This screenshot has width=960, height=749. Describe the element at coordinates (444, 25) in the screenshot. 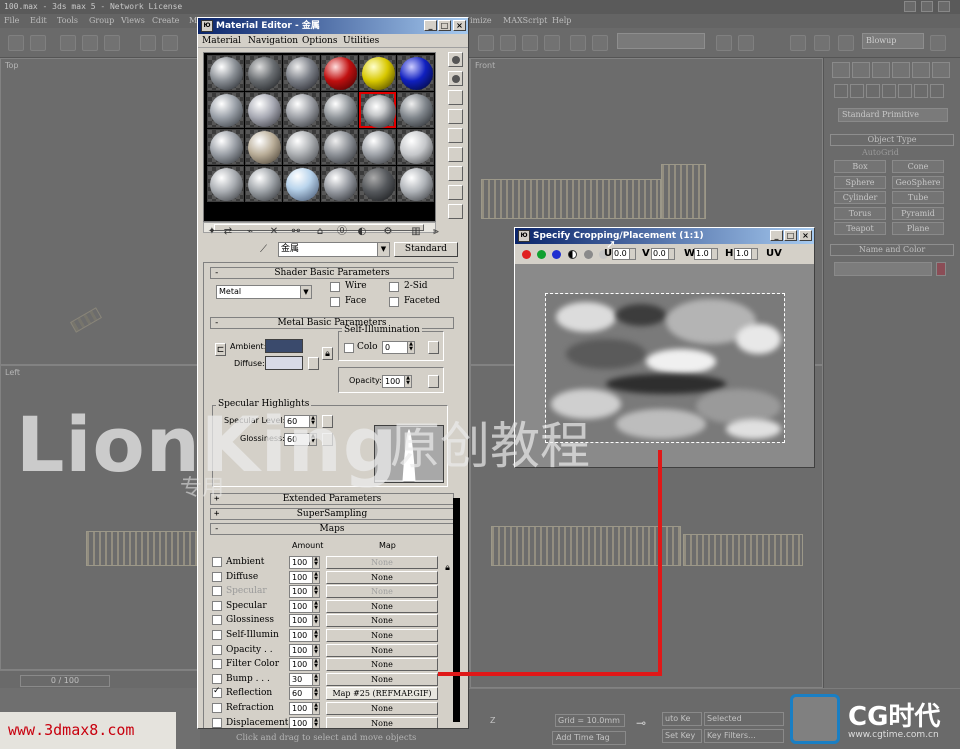

I see `maximize-icon: □` at that location.